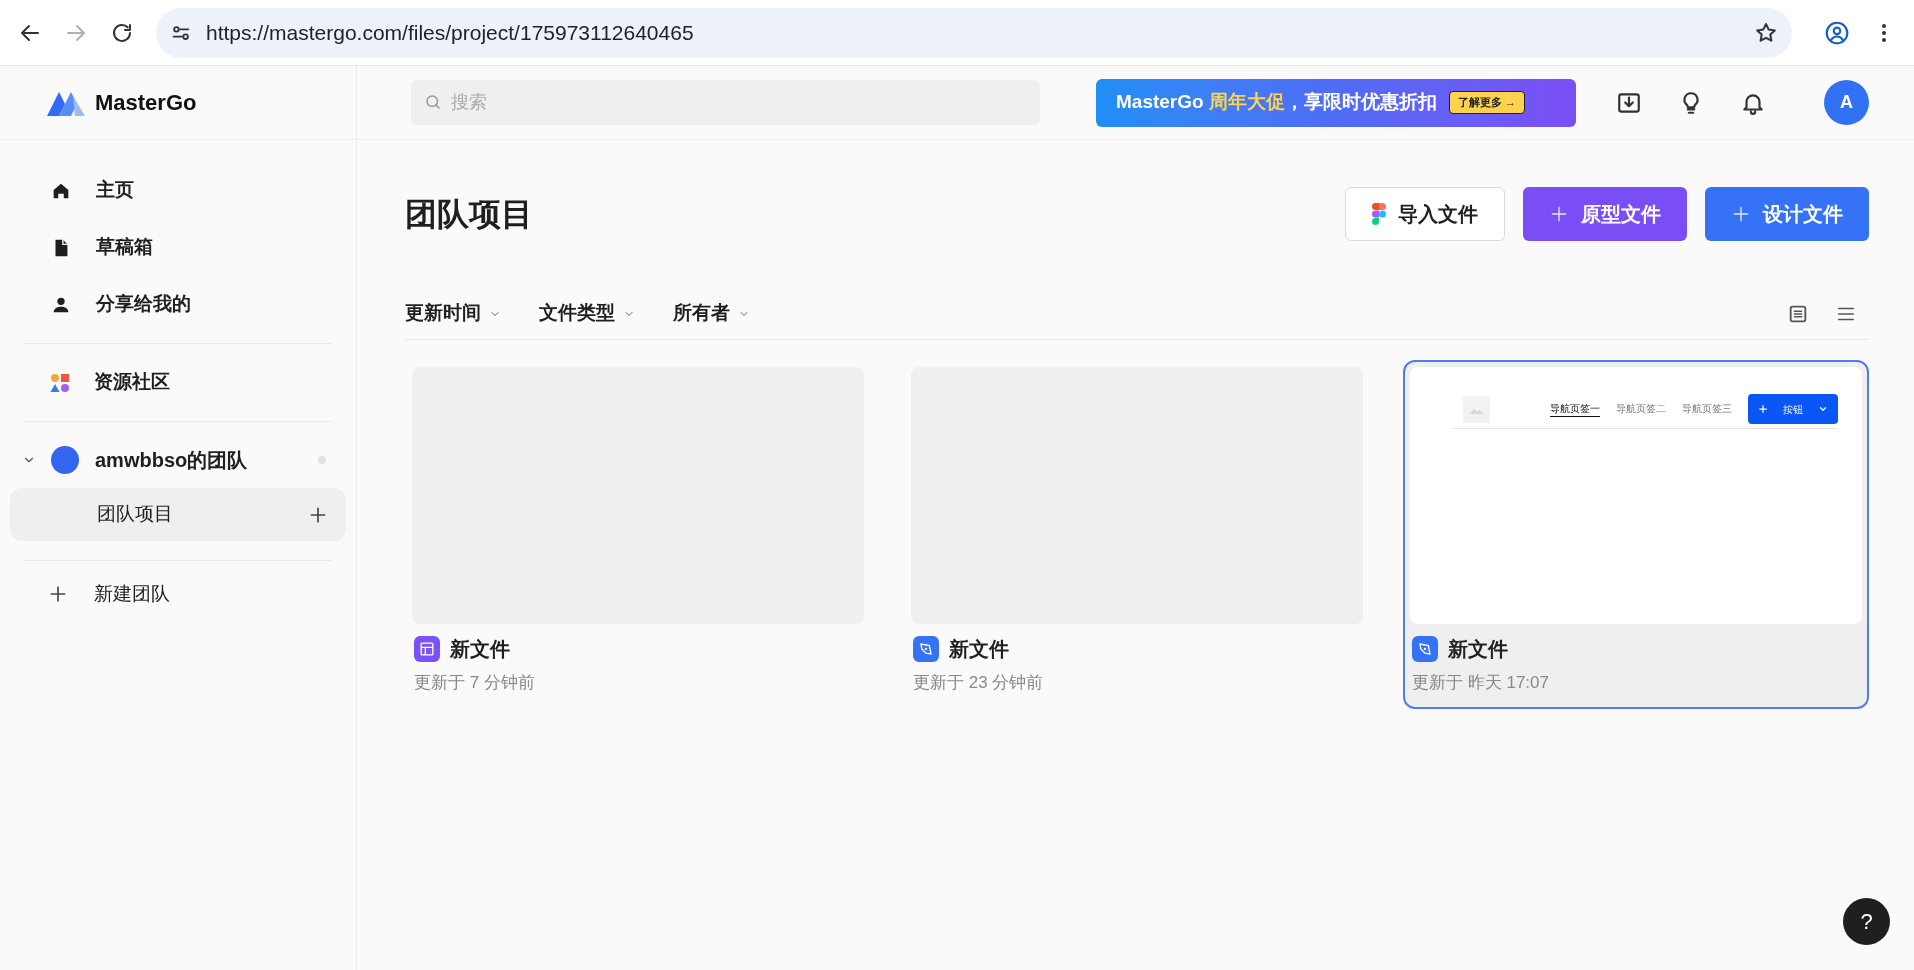 This screenshot has height=970, width=1914. I want to click on url-text: https://mastergo.com/files/project/175973112640465, so click(450, 32).